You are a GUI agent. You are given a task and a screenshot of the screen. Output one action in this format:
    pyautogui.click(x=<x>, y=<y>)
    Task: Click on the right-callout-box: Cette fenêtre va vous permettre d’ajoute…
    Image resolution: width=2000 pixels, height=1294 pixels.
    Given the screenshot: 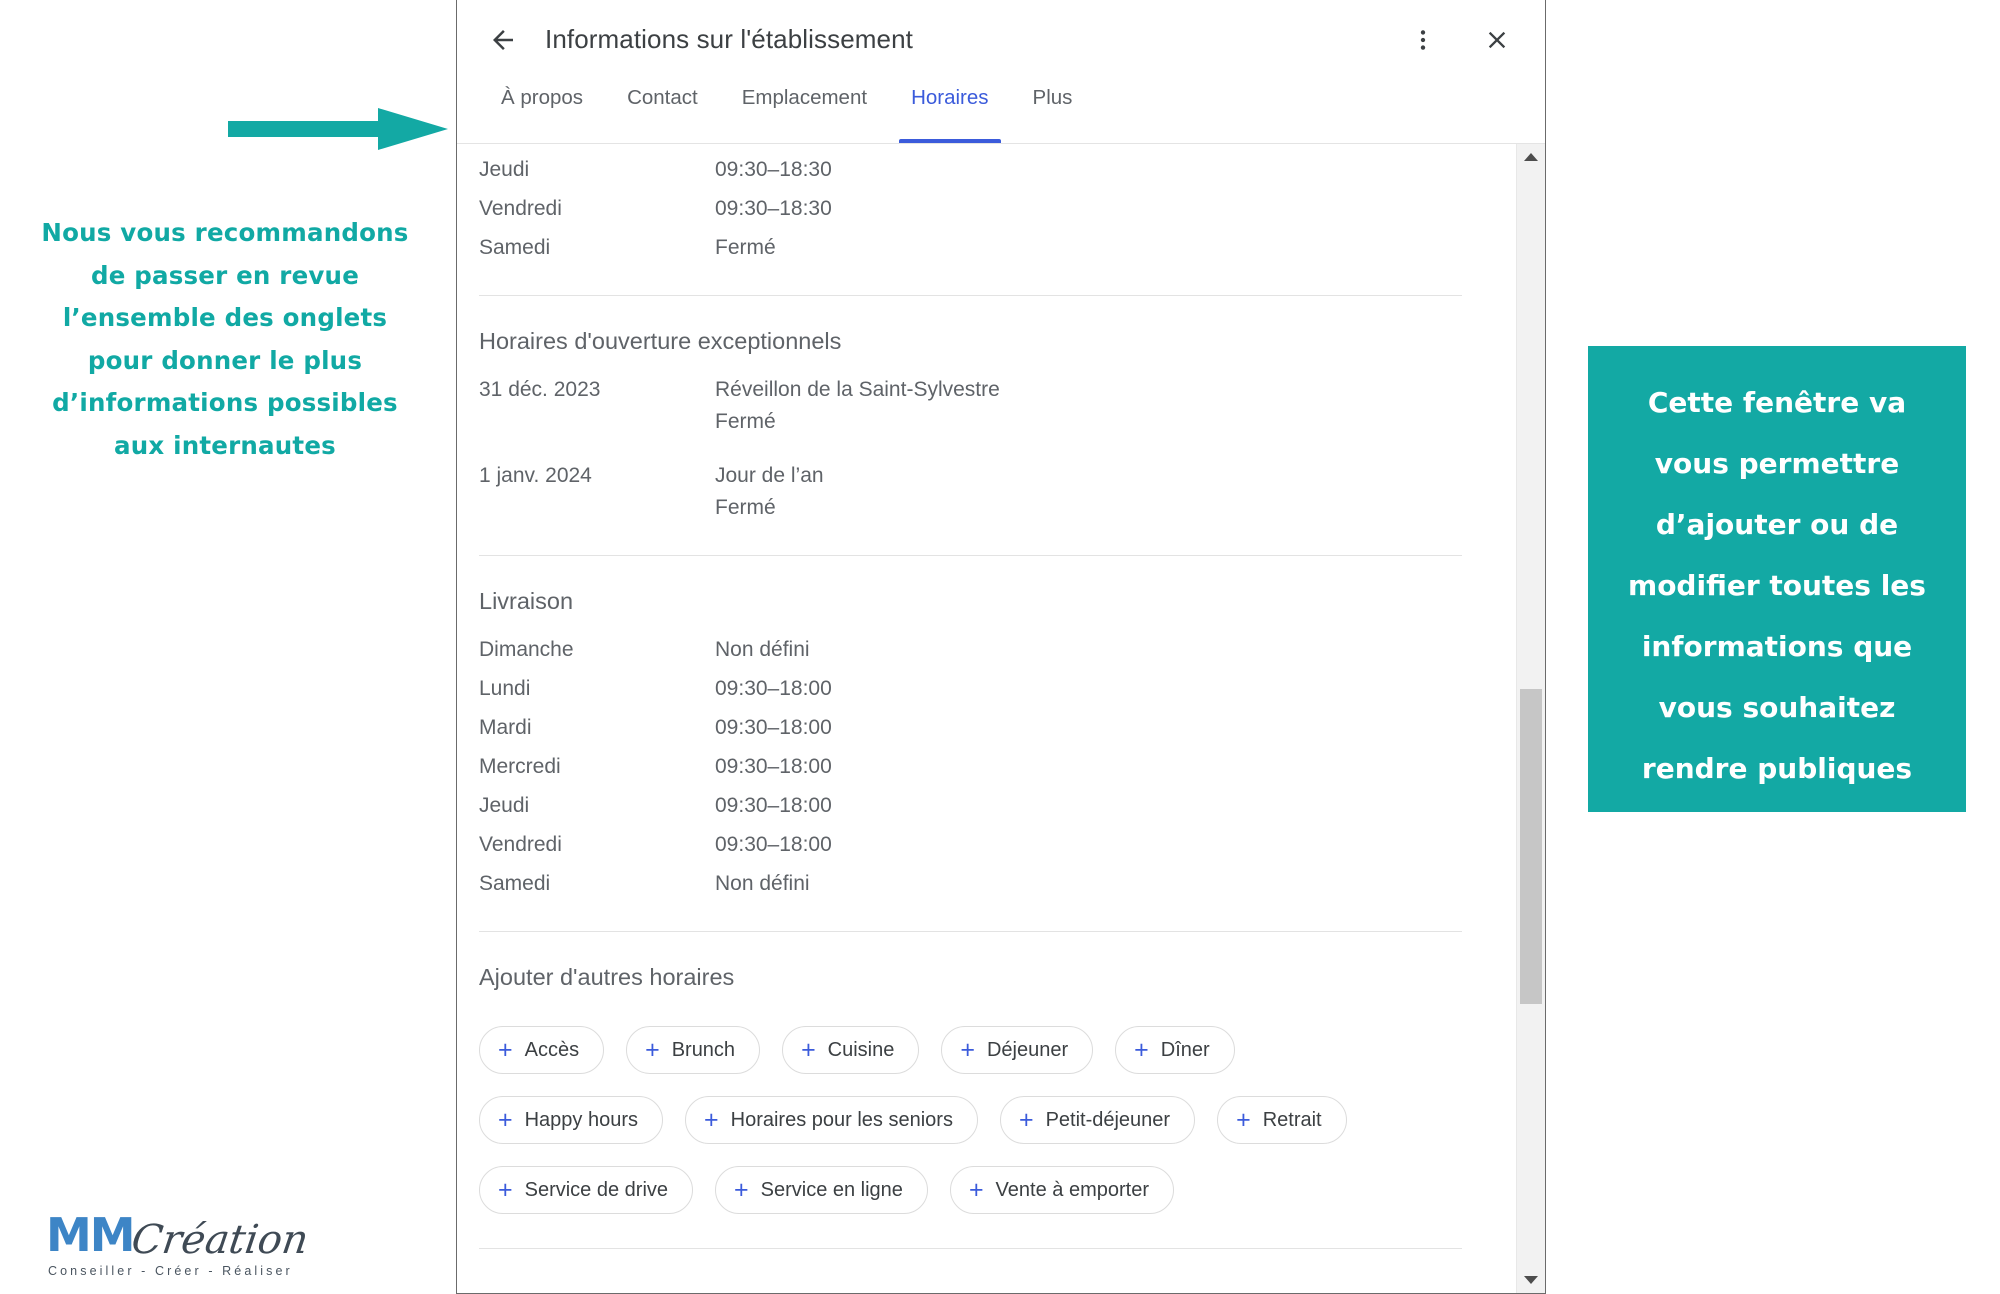 What is the action you would take?
    pyautogui.click(x=1777, y=579)
    